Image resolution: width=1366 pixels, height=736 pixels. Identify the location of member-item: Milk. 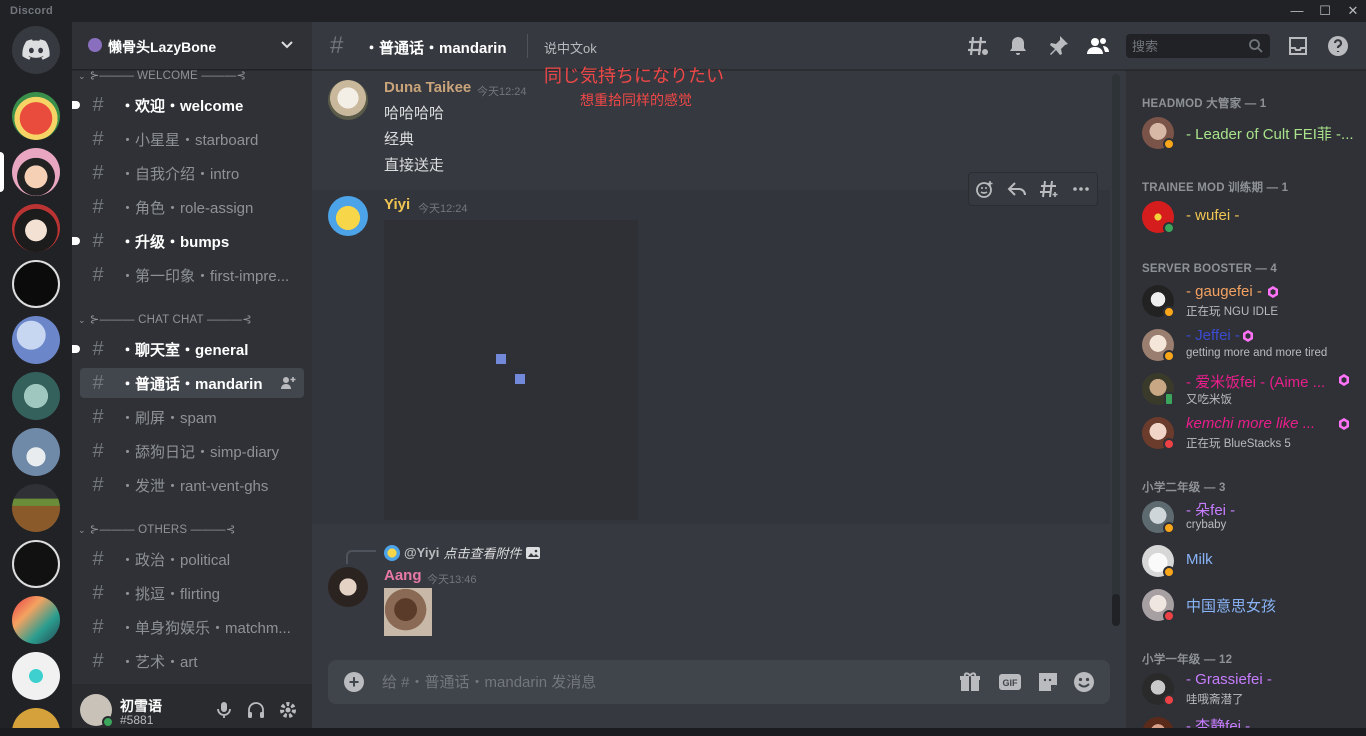
(1246, 561).